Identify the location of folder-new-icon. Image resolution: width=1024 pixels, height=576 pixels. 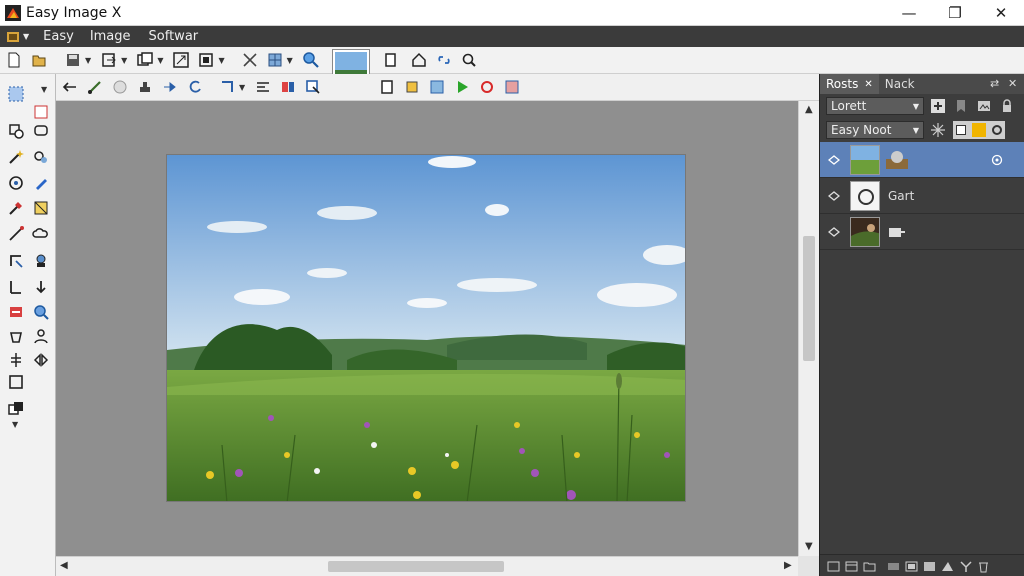
(869, 566).